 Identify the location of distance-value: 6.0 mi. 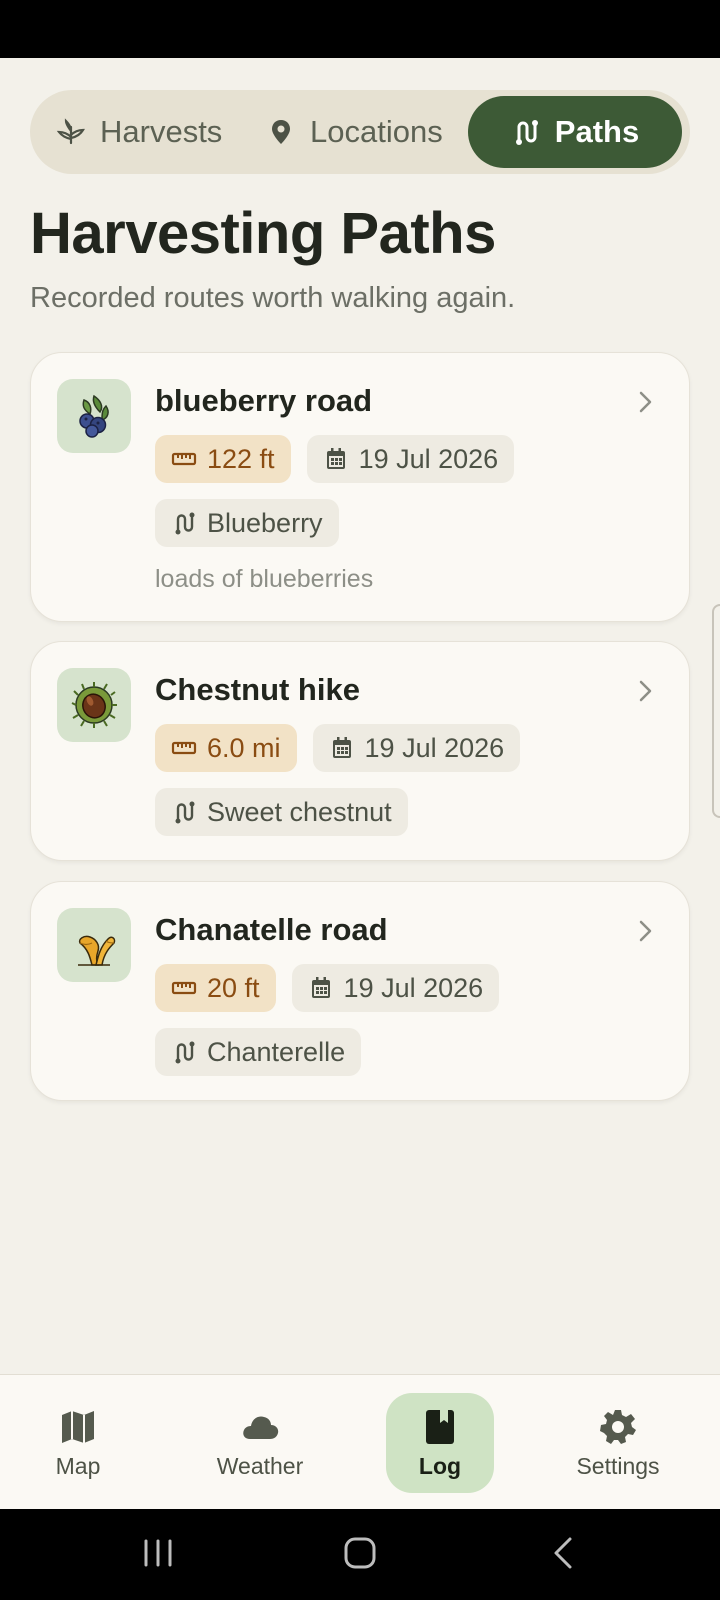
(244, 747).